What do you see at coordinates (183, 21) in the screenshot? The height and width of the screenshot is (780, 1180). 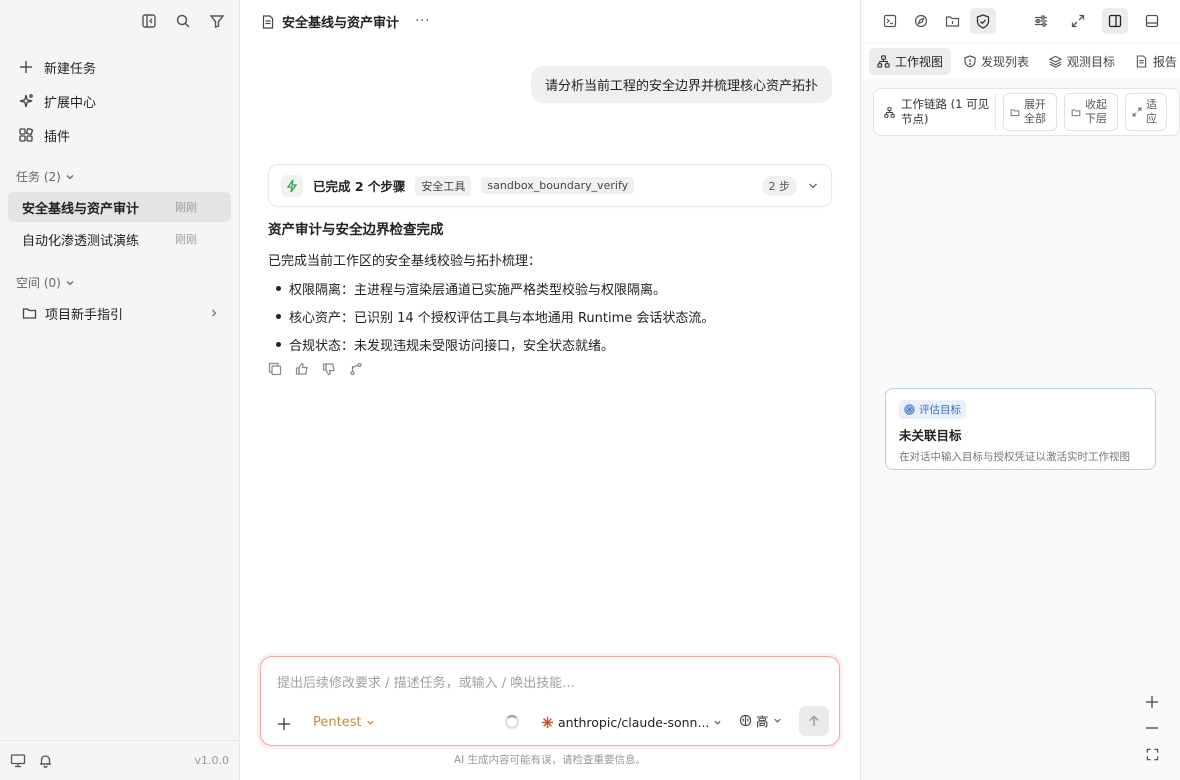 I see `search-icon` at bounding box center [183, 21].